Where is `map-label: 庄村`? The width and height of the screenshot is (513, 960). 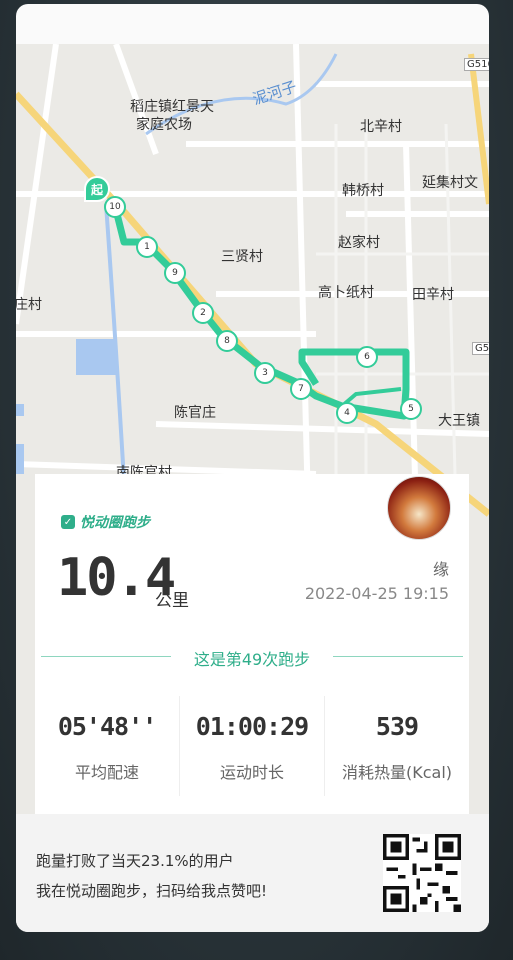 map-label: 庄村 is located at coordinates (29, 305).